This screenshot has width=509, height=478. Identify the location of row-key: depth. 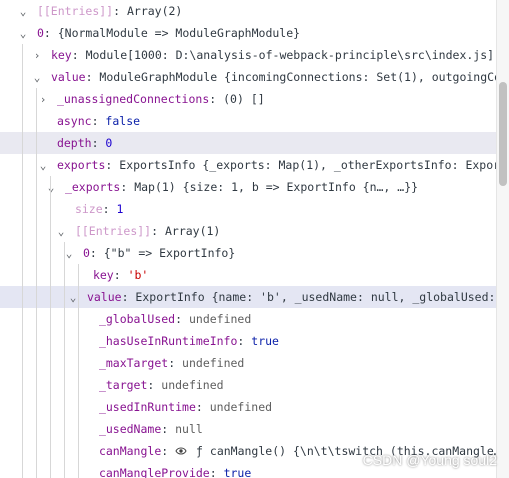
(74, 143).